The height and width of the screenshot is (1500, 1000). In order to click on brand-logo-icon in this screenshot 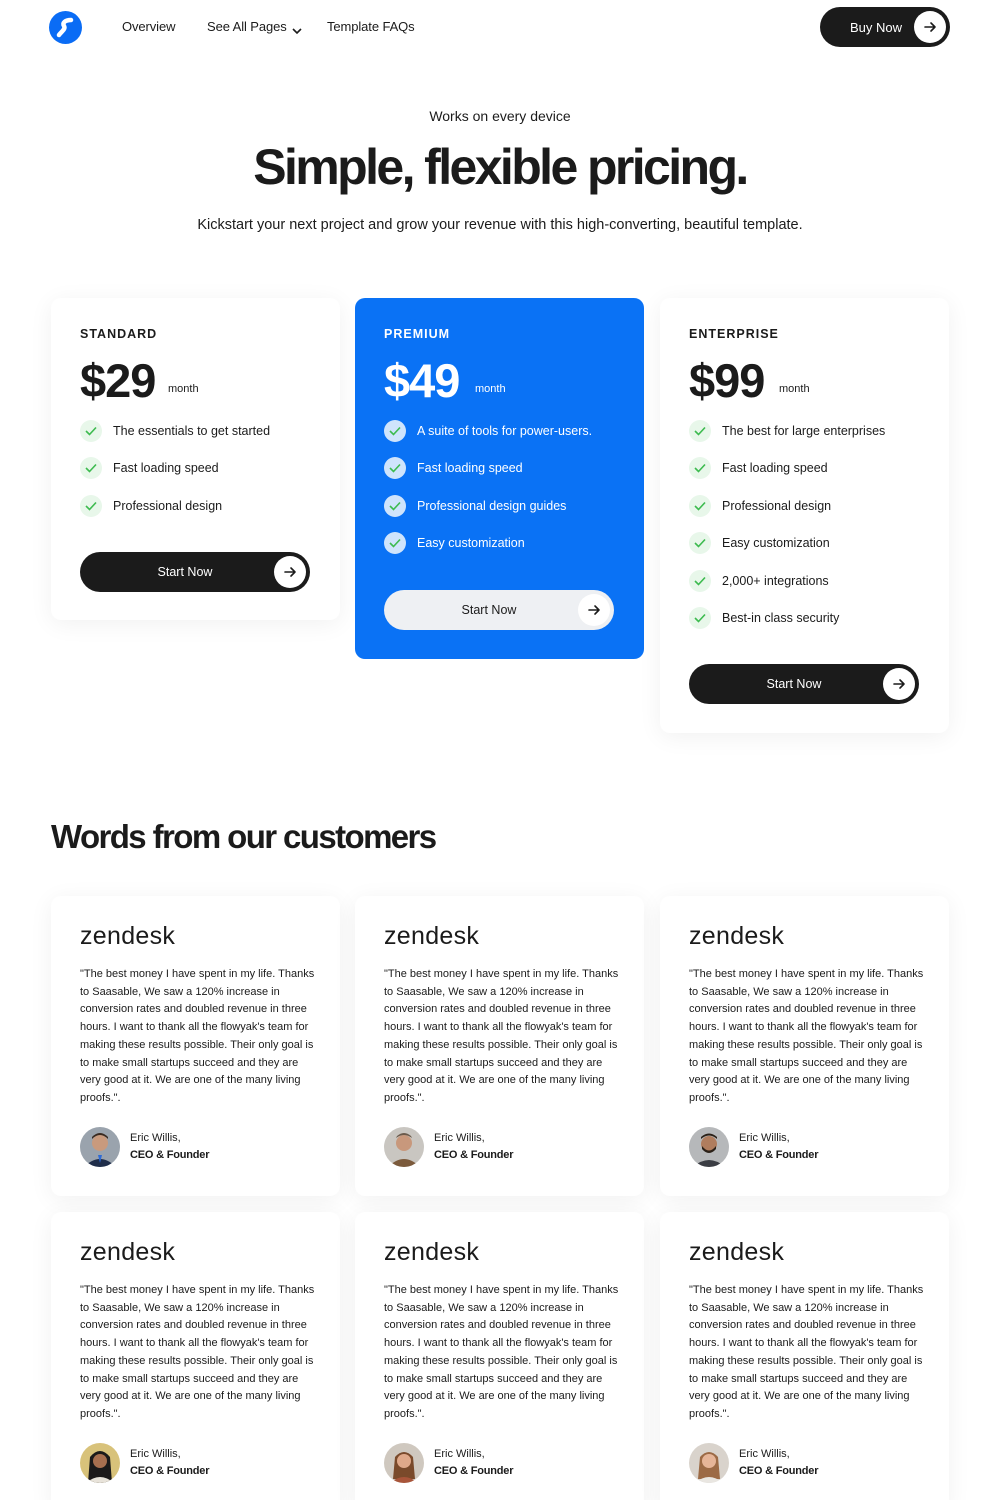, I will do `click(65, 27)`.